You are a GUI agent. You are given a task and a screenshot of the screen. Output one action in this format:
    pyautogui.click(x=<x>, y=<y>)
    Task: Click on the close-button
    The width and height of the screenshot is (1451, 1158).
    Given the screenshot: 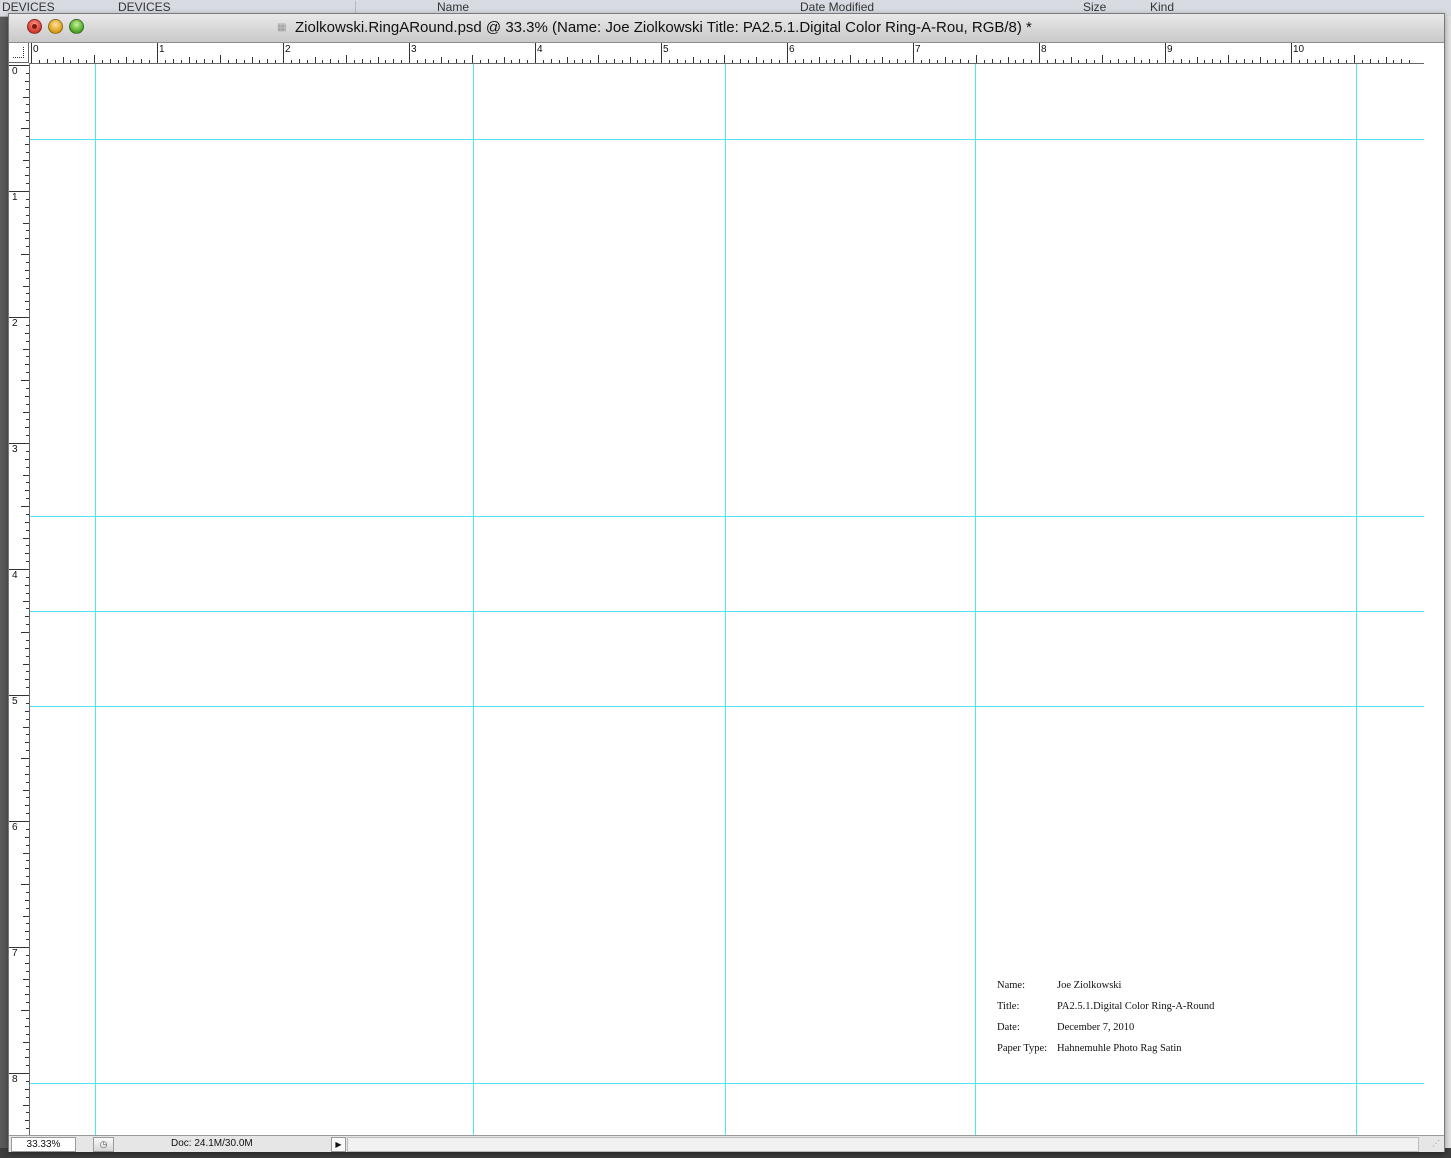 What is the action you would take?
    pyautogui.click(x=34, y=26)
    